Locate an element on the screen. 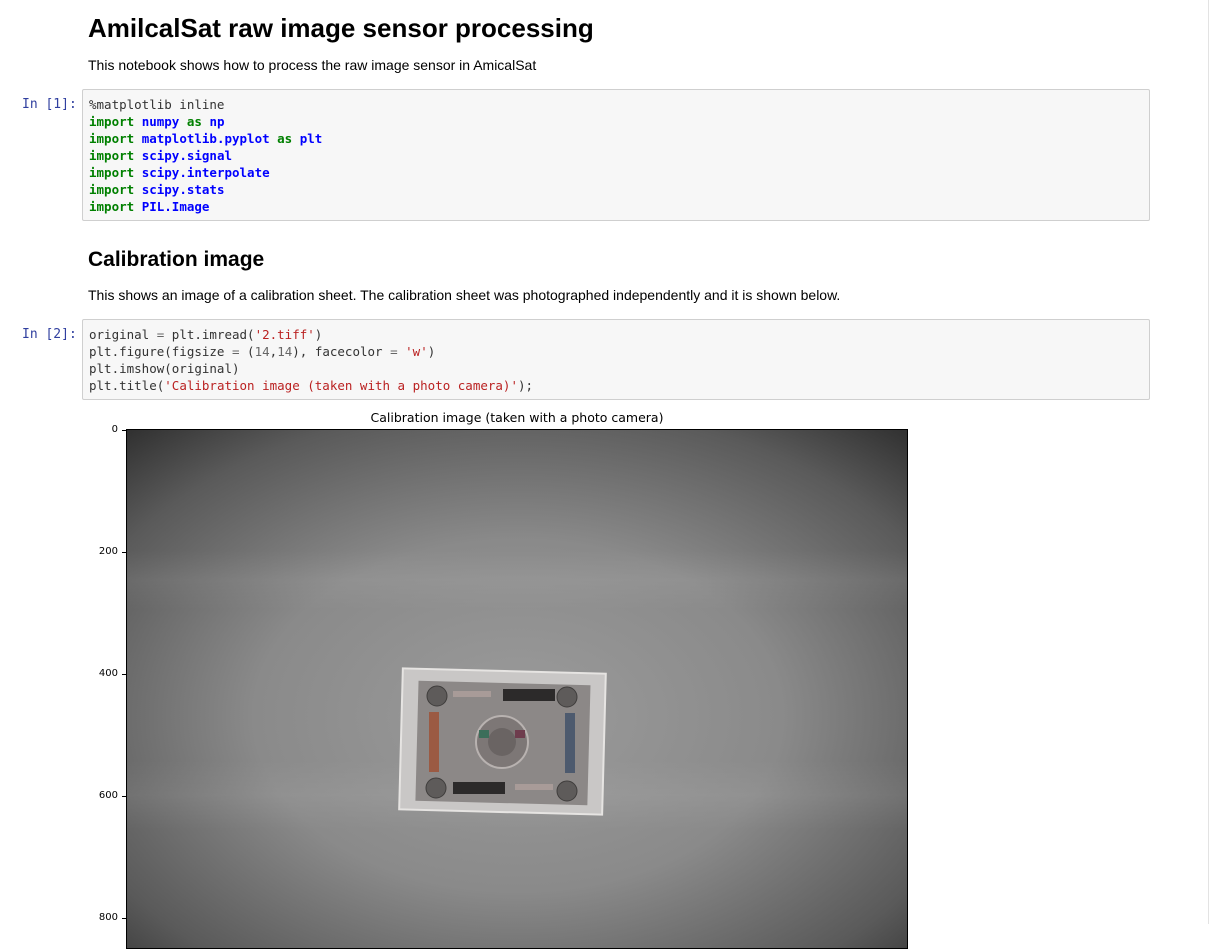  code-token: '2.tiff' is located at coordinates (284, 334).